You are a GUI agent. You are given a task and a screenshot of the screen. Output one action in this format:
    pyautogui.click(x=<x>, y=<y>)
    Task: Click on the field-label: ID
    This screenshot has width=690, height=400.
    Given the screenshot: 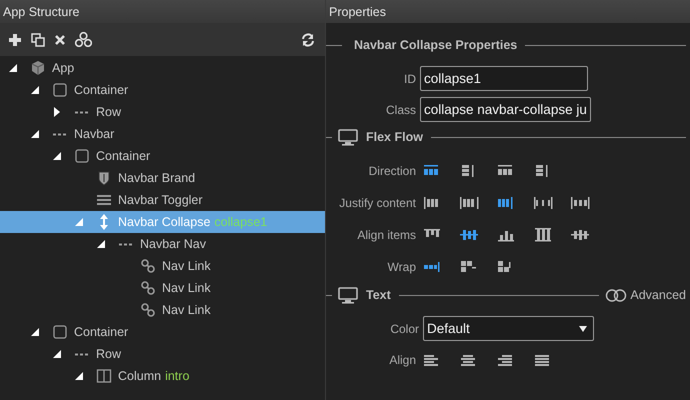 What is the action you would take?
    pyautogui.click(x=410, y=79)
    